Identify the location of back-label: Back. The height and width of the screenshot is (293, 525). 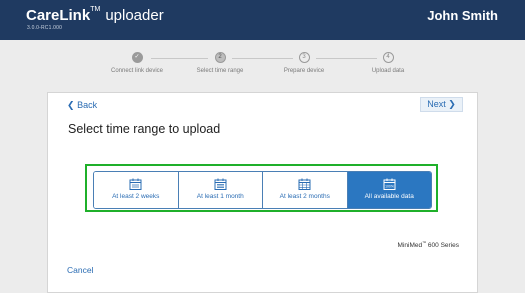
(87, 105).